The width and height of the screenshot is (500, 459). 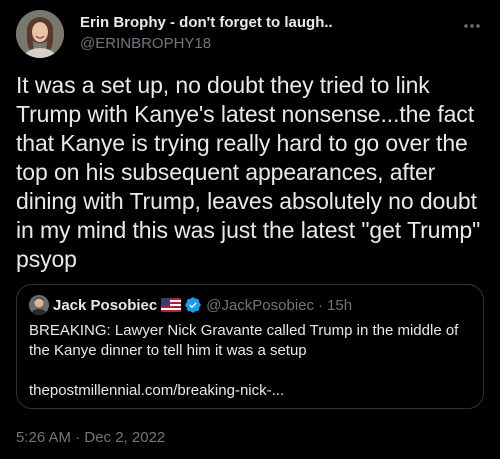 I want to click on more-options-icon, so click(x=472, y=26).